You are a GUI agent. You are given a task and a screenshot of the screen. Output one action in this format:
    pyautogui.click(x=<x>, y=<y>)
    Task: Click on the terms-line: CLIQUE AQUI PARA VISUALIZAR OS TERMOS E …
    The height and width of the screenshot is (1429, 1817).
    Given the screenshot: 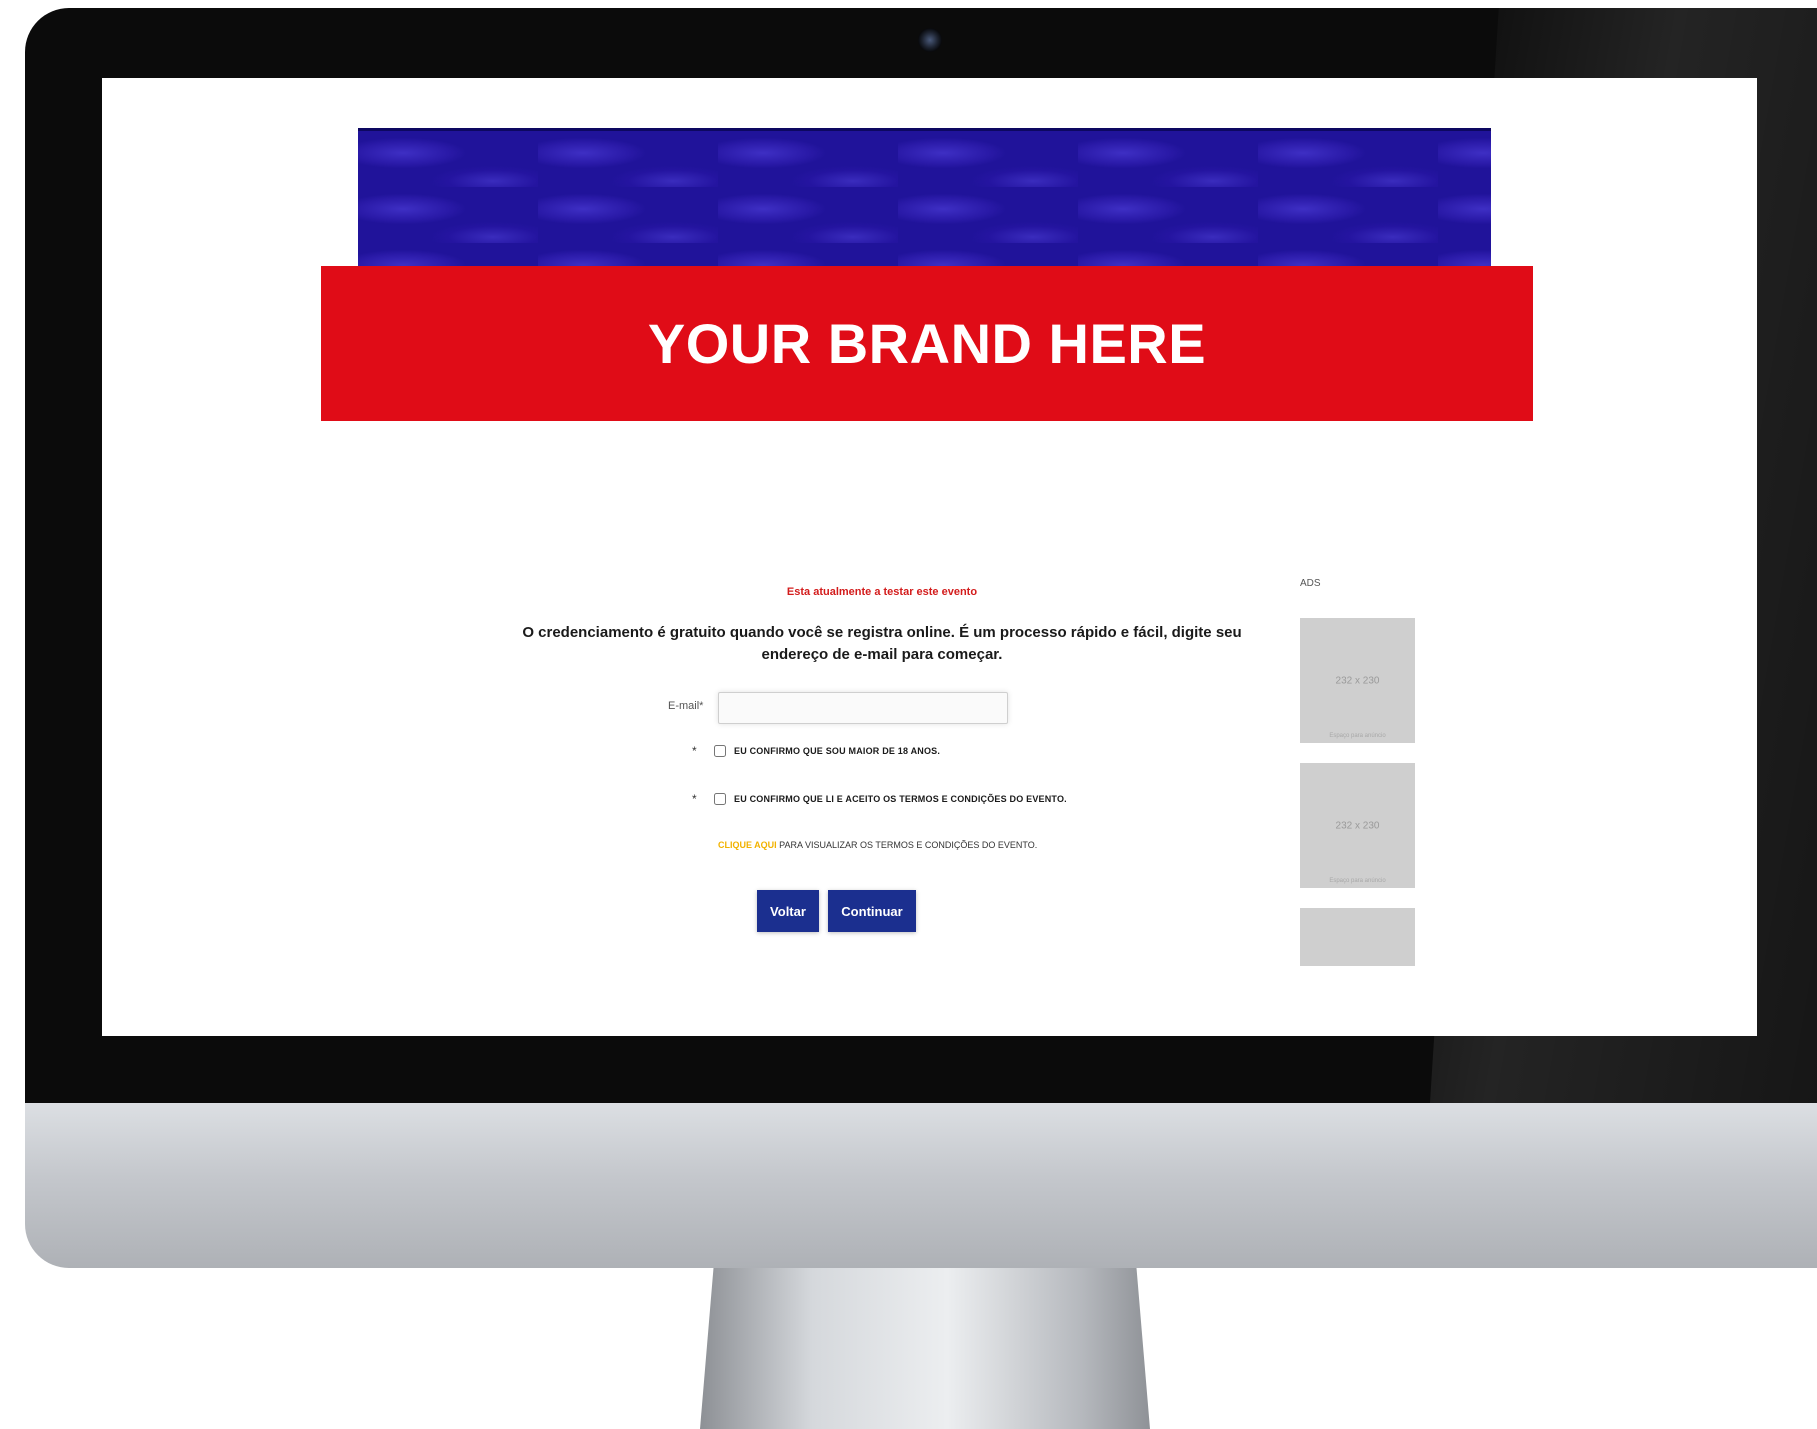 What is the action you would take?
    pyautogui.click(x=877, y=845)
    